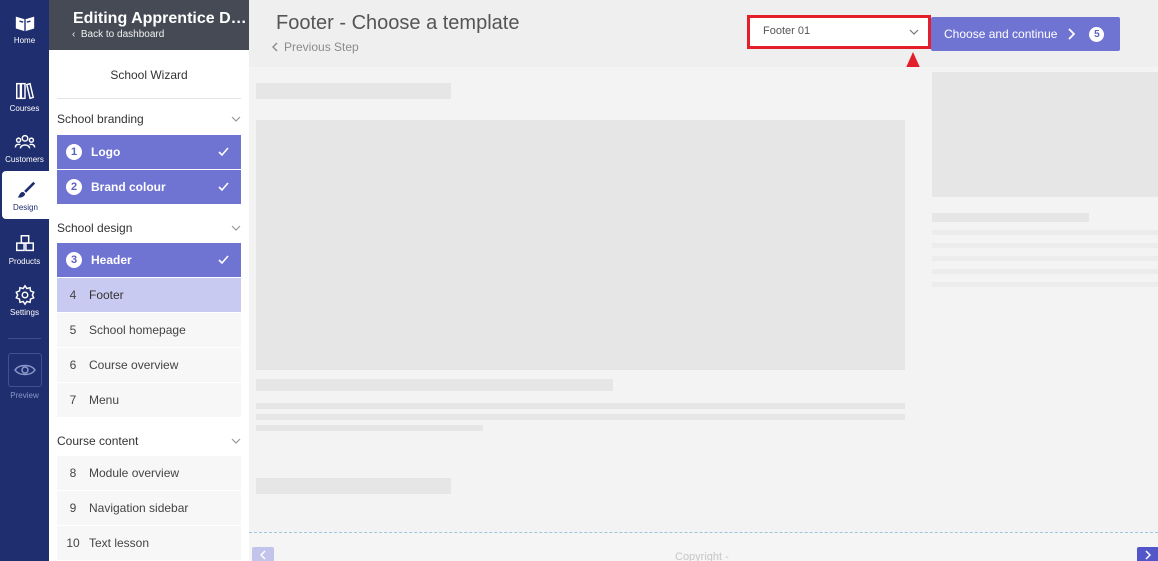  I want to click on step-school-homepage: 5 School homepage, so click(149, 330).